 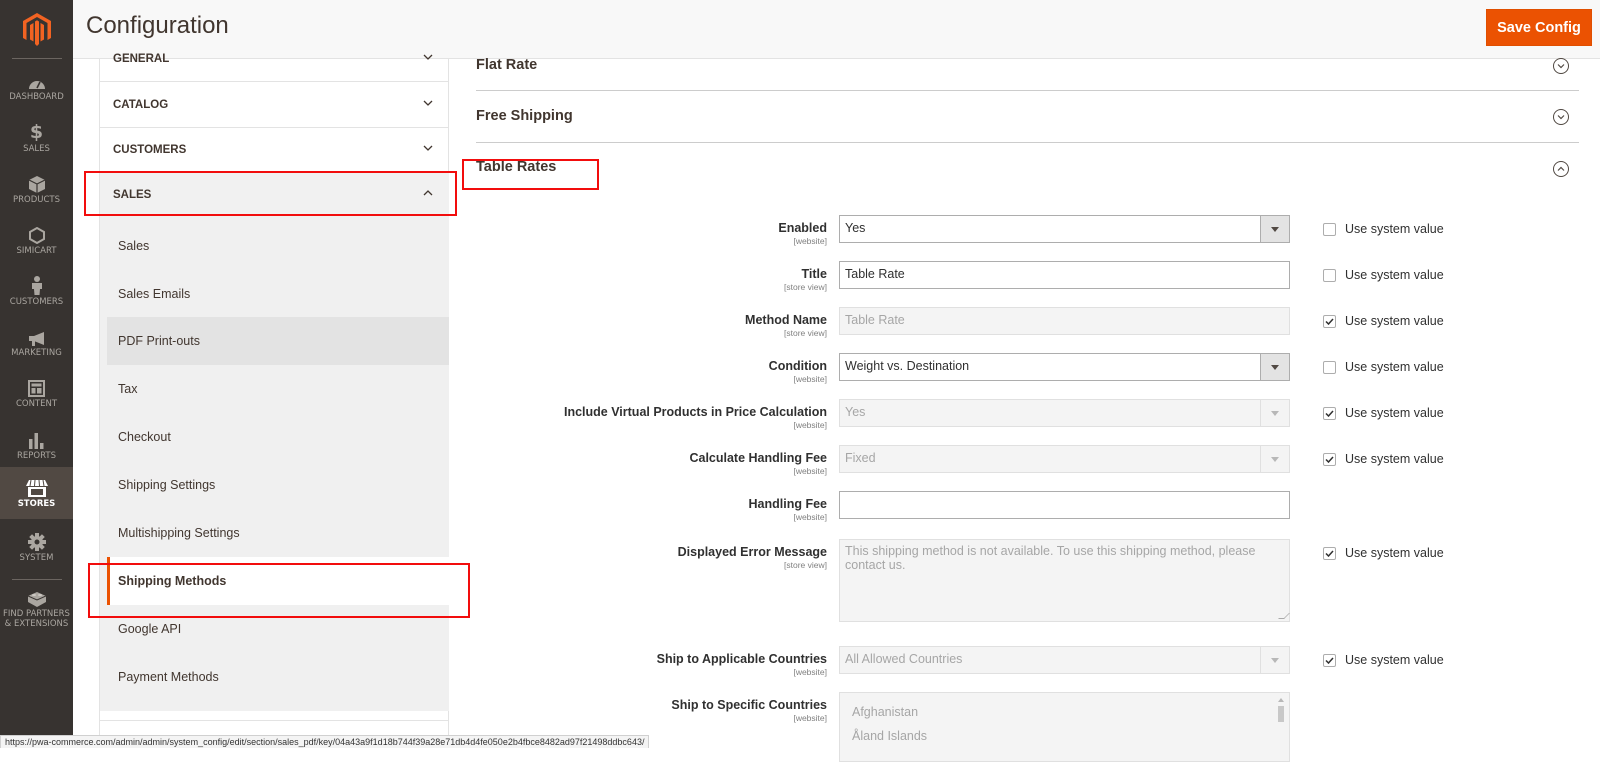 I want to click on nav-item-products: PRODUCTS, so click(x=36, y=189).